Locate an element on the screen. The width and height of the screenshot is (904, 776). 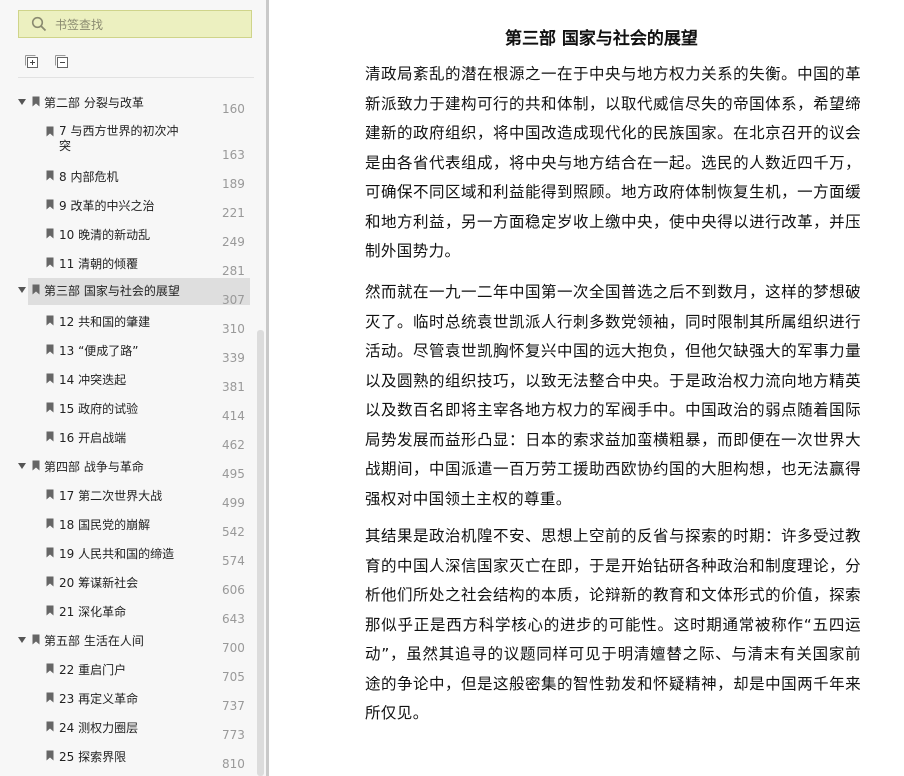
bookmark-page-number: 495 is located at coordinates (233, 474).